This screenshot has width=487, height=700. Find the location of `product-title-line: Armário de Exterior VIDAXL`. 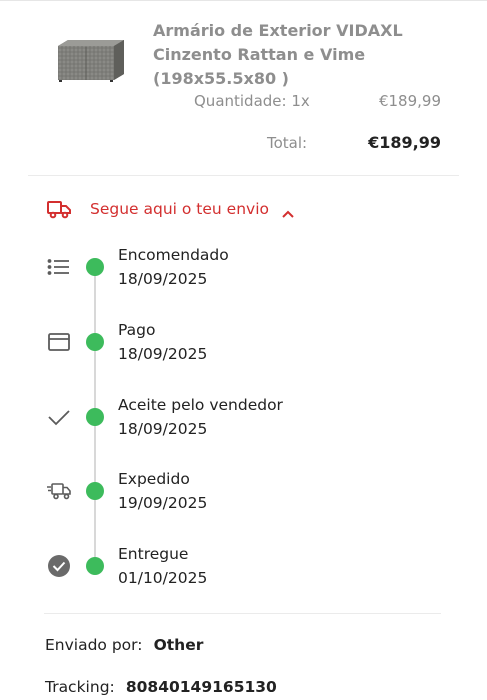

product-title-line: Armário de Exterior VIDAXL is located at coordinates (278, 30).